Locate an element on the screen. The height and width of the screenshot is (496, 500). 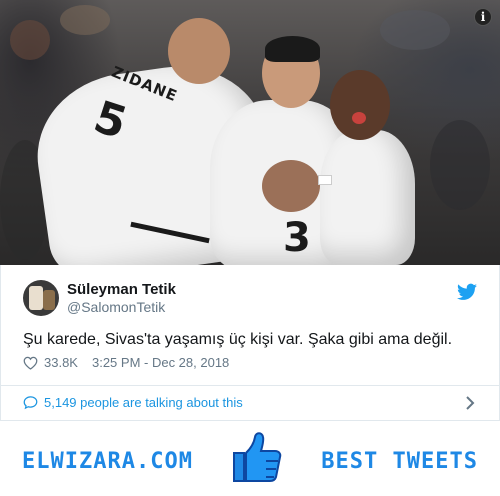
tweet-meta: 33.8K 3:25 PM - Dec 28, 2018 is located at coordinates (126, 362).